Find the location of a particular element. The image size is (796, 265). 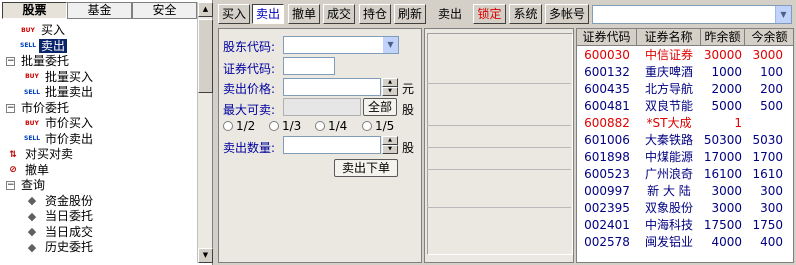

tree-item-label: 批量卖出 is located at coordinates (69, 92).